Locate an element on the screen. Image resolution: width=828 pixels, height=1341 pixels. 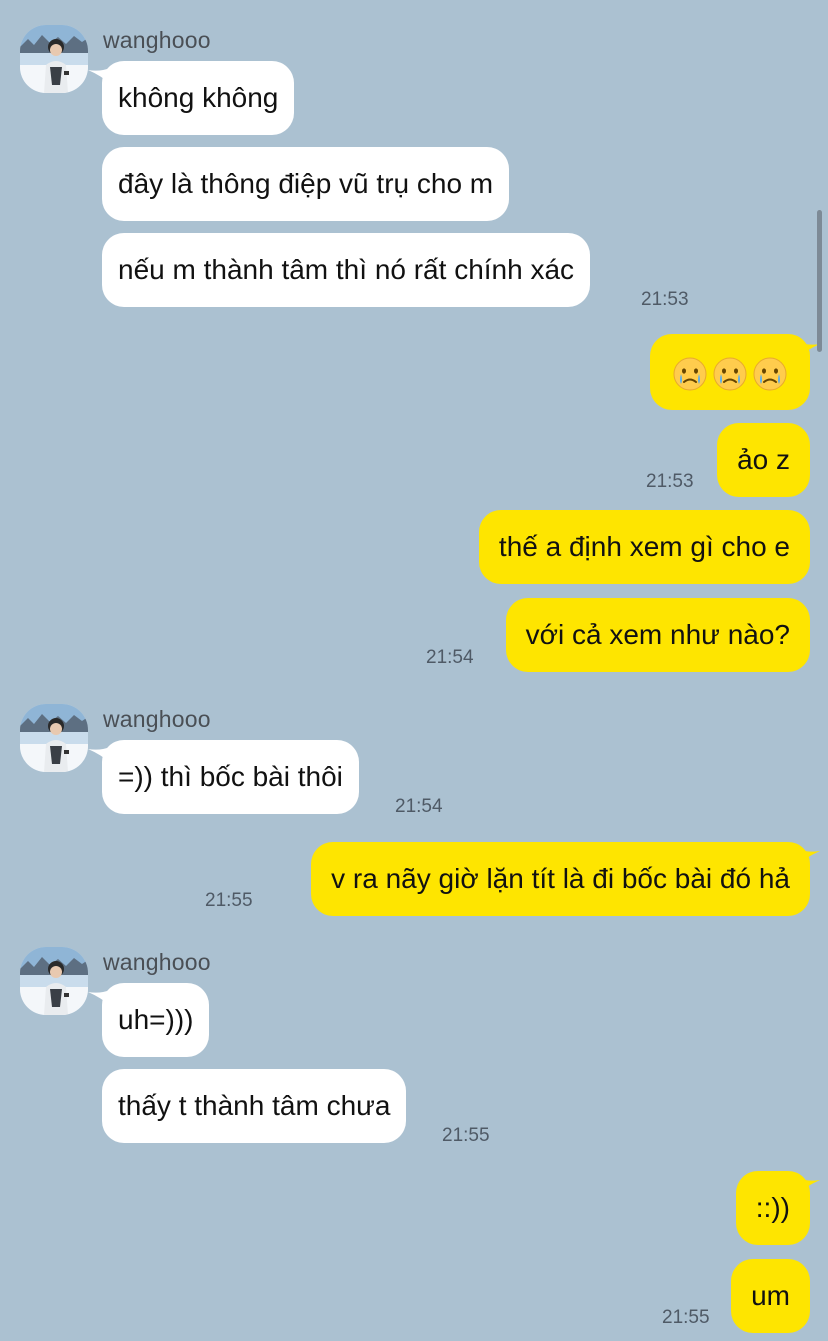
incoming-message: đây là thông điệp vũ trụ cho m is located at coordinates (306, 184).